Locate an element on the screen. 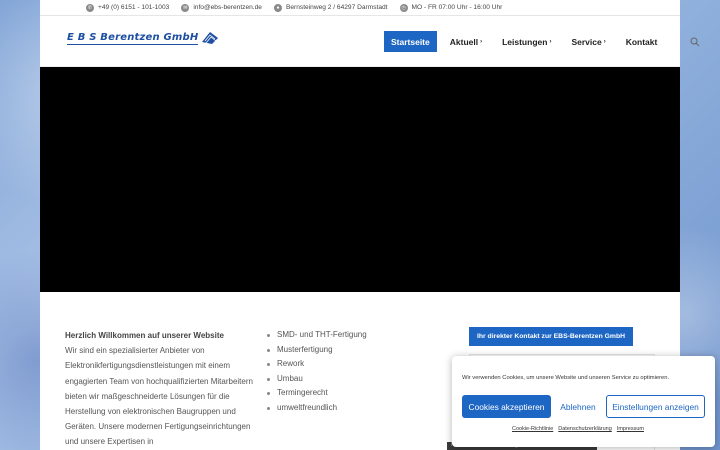 The height and width of the screenshot is (450, 720). nav-label: Startseite is located at coordinates (410, 41).